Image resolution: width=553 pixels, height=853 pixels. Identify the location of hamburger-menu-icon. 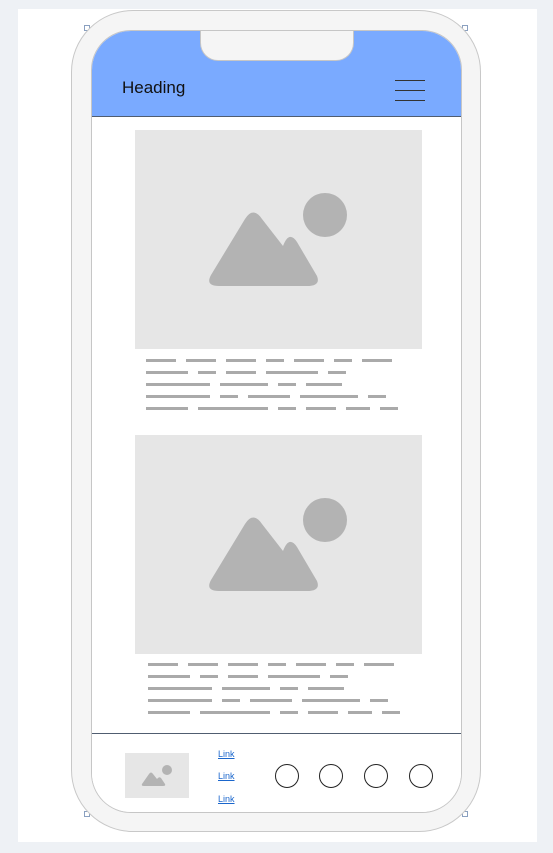
(410, 91).